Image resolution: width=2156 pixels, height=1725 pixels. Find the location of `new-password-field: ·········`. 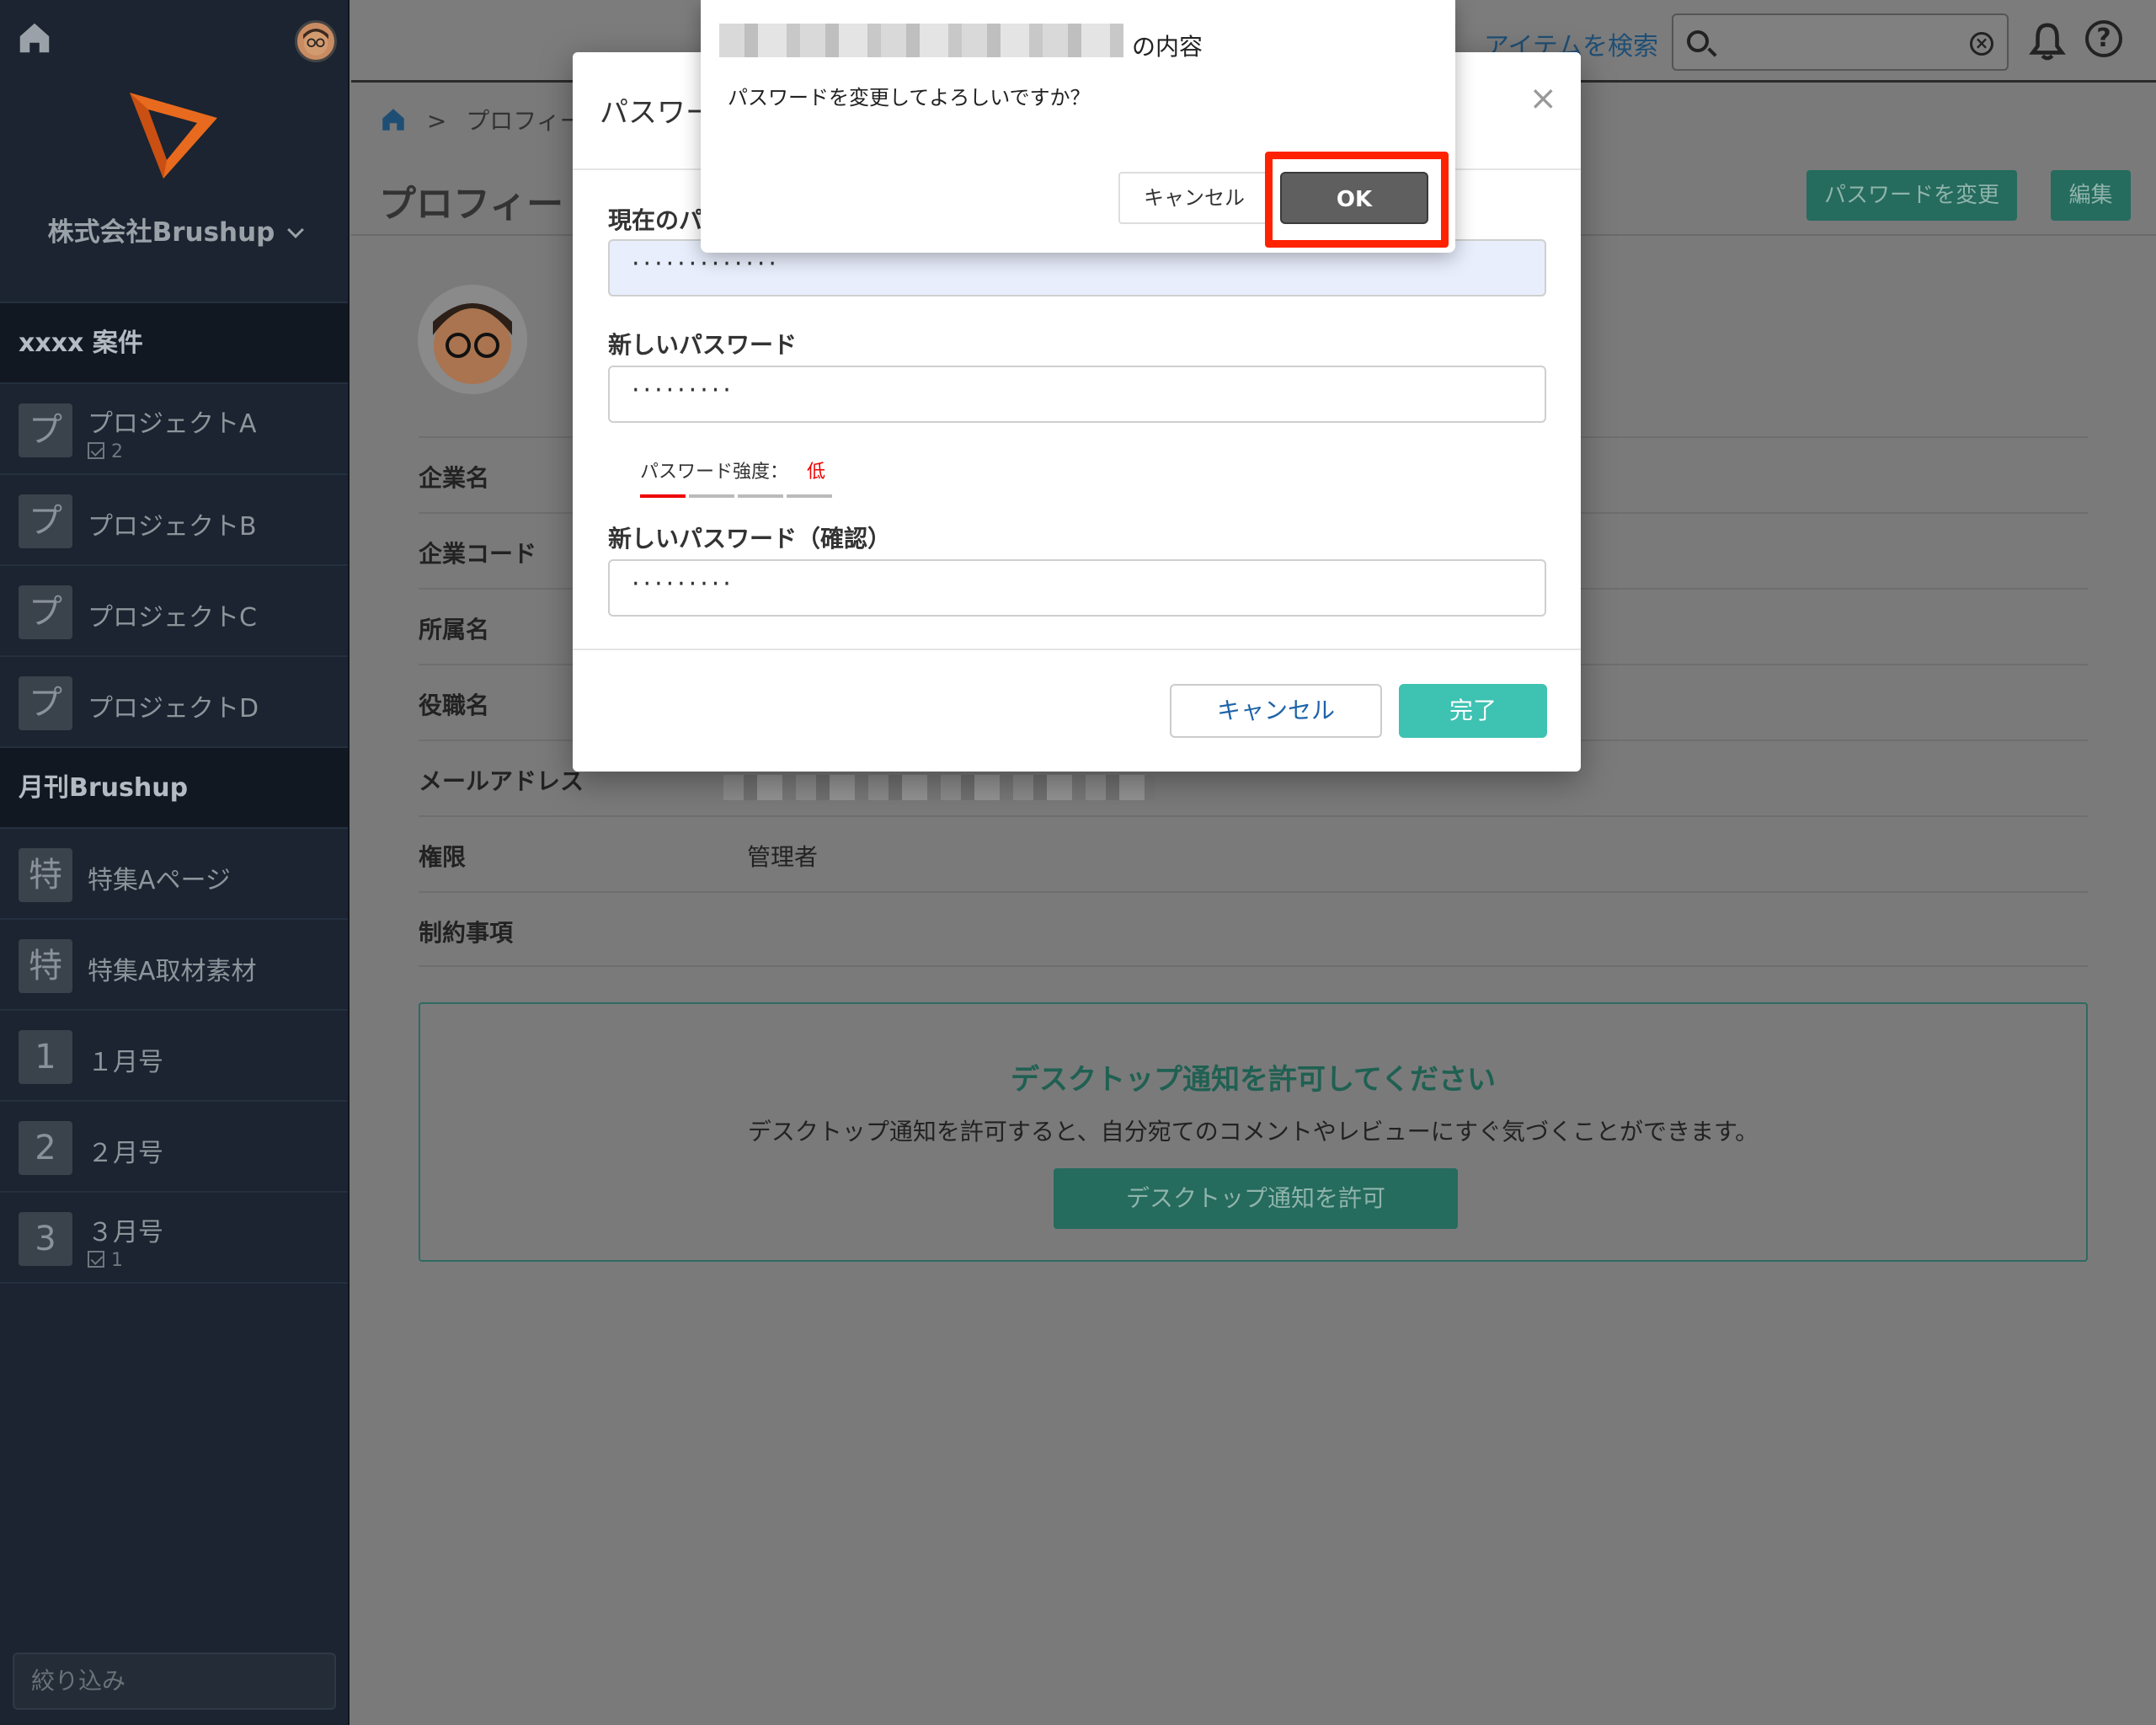

new-password-field: ········· is located at coordinates (1077, 394).